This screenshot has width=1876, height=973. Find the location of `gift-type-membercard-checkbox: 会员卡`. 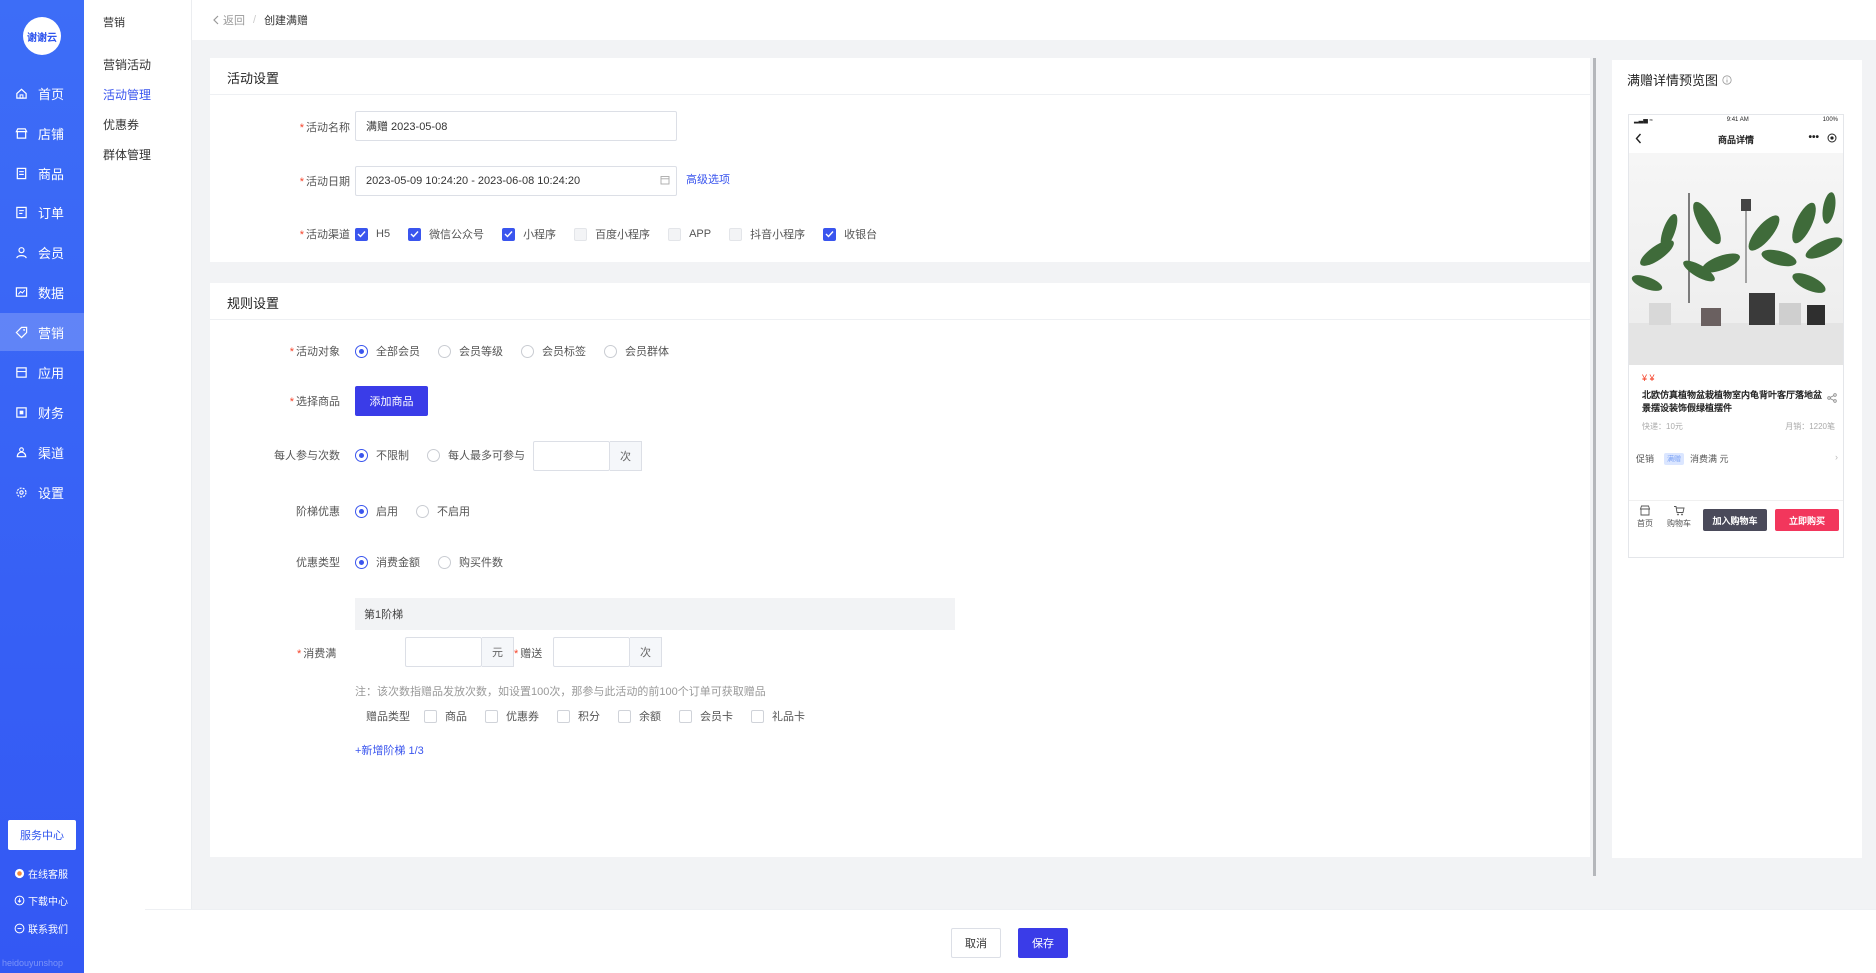

gift-type-membercard-checkbox: 会员卡 is located at coordinates (706, 716).